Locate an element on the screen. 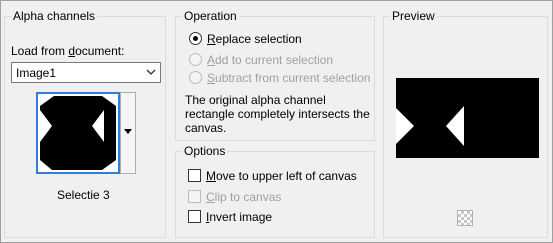 This screenshot has height=243, width=553. alpha-channels-title: Alpha channels is located at coordinates (54, 16).